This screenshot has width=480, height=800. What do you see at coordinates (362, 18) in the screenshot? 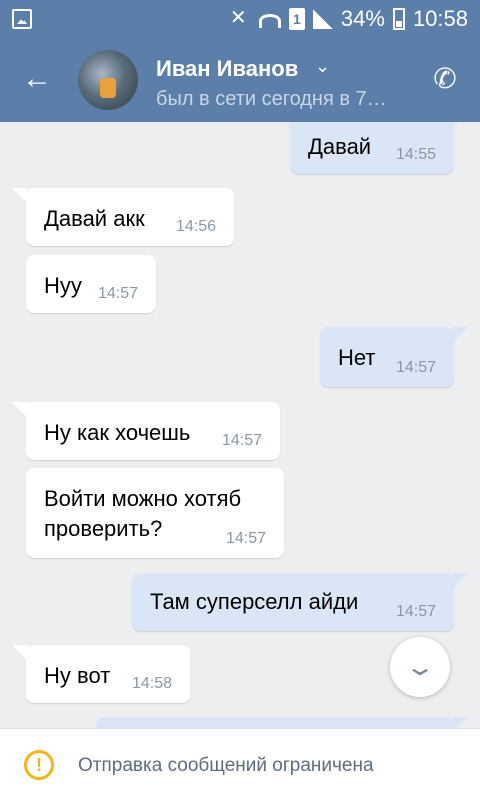
I see `battery-percent: 34%` at bounding box center [362, 18].